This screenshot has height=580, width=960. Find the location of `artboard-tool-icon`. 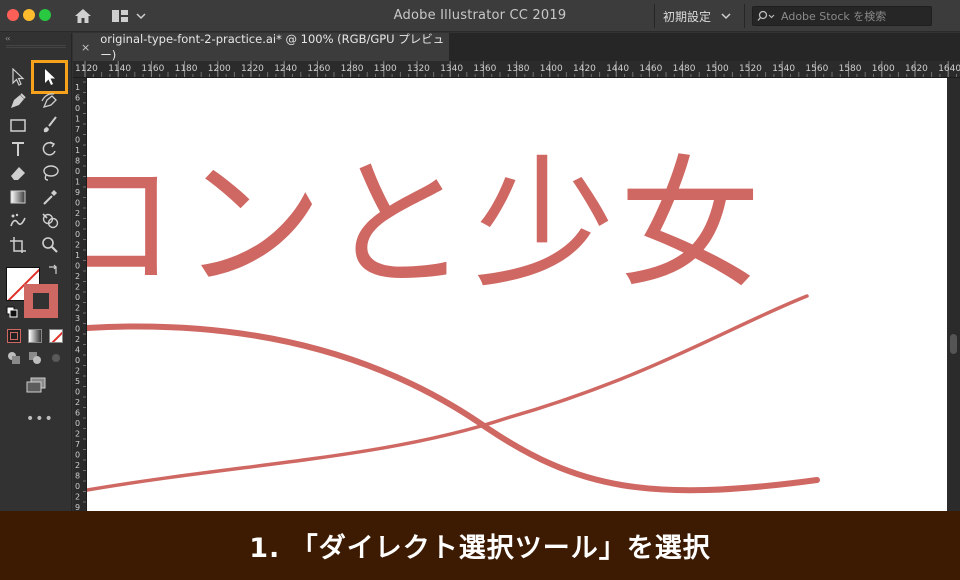

artboard-tool-icon is located at coordinates (18, 245).